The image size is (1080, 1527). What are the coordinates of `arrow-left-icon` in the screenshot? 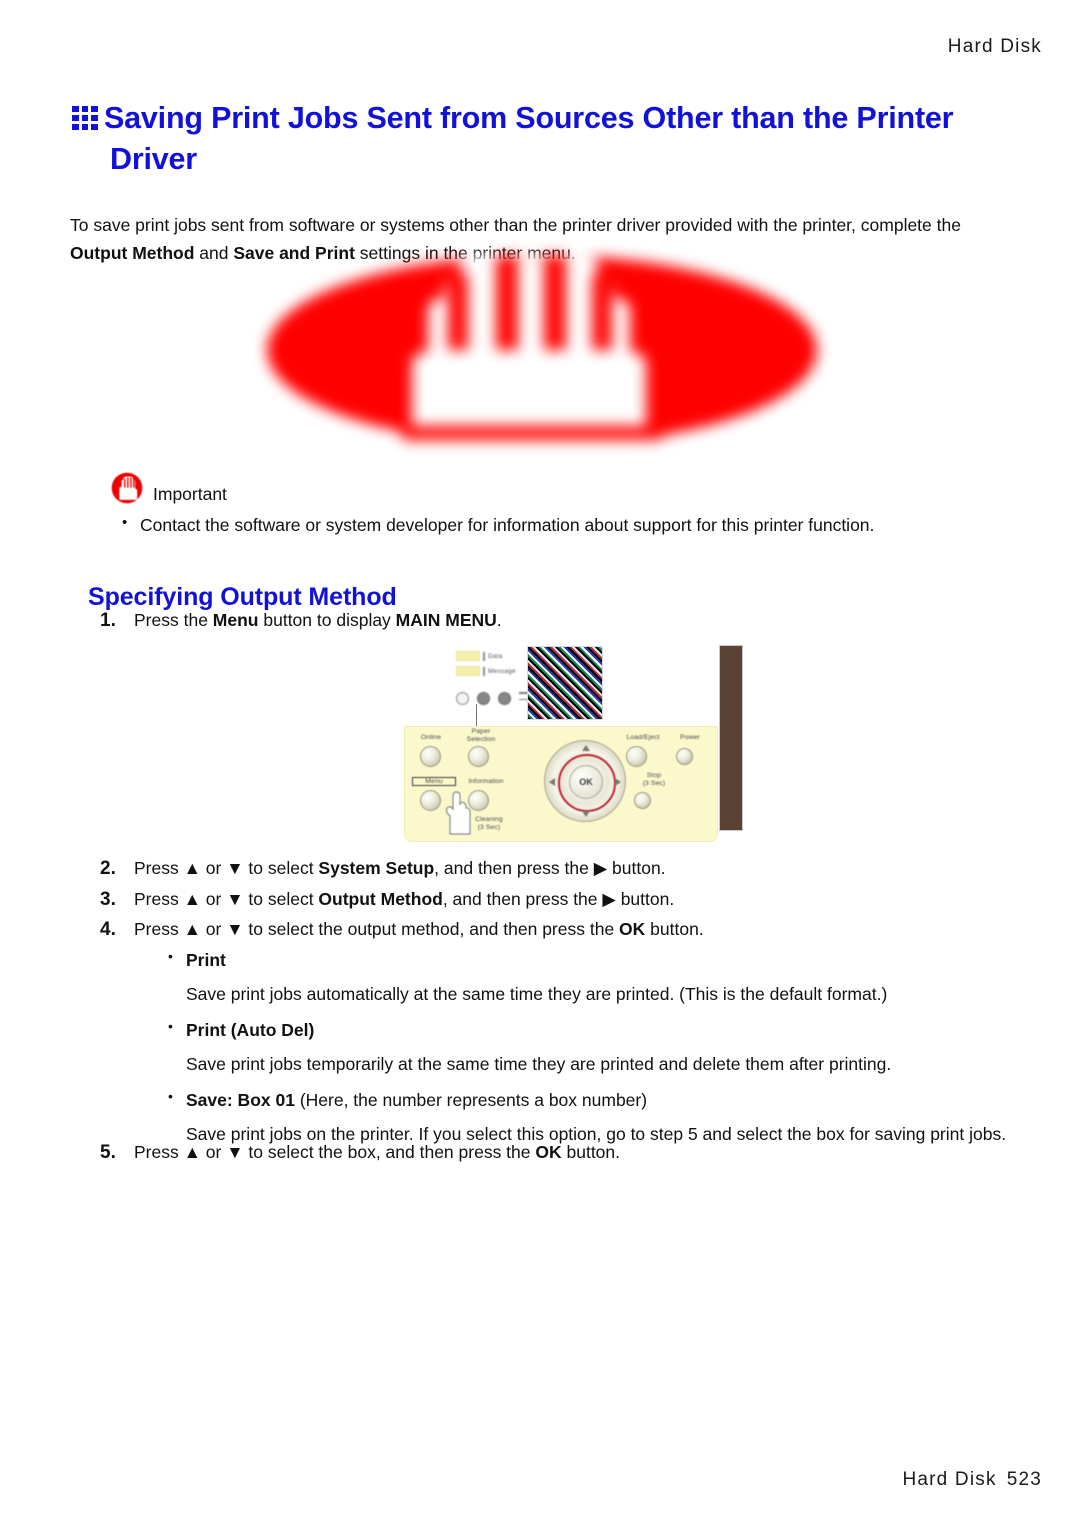 It's located at (552, 781).